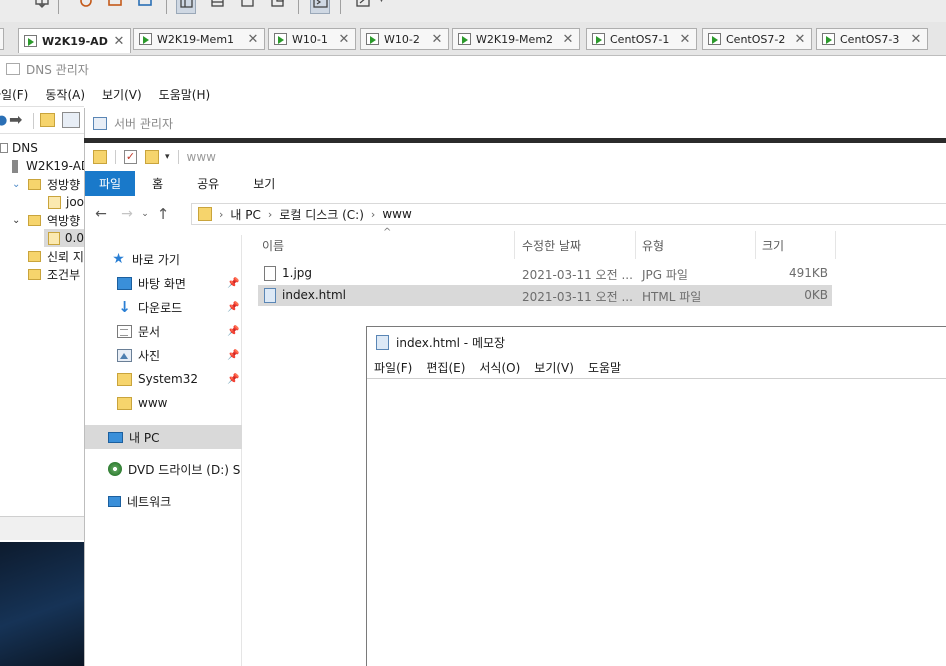  I want to click on tree-item-zone: joo, so click(66, 202).